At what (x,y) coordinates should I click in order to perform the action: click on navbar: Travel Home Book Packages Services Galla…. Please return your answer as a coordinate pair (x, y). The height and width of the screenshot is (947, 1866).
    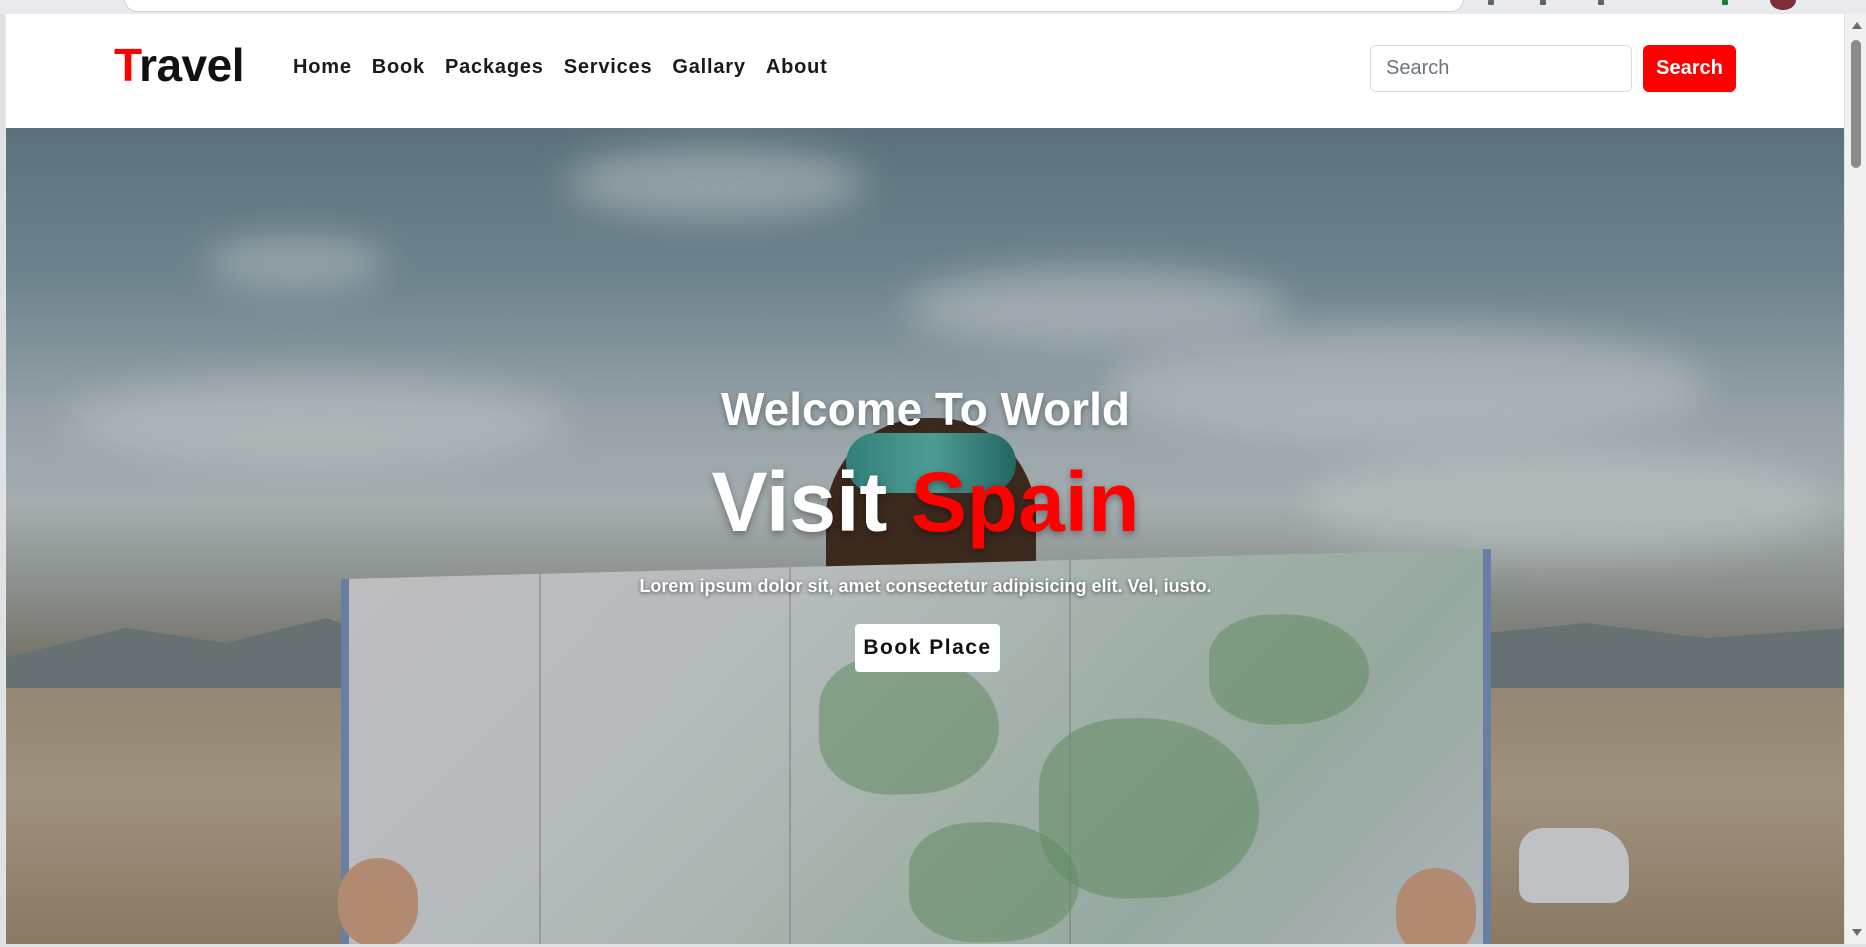
    Looking at the image, I should click on (925, 71).